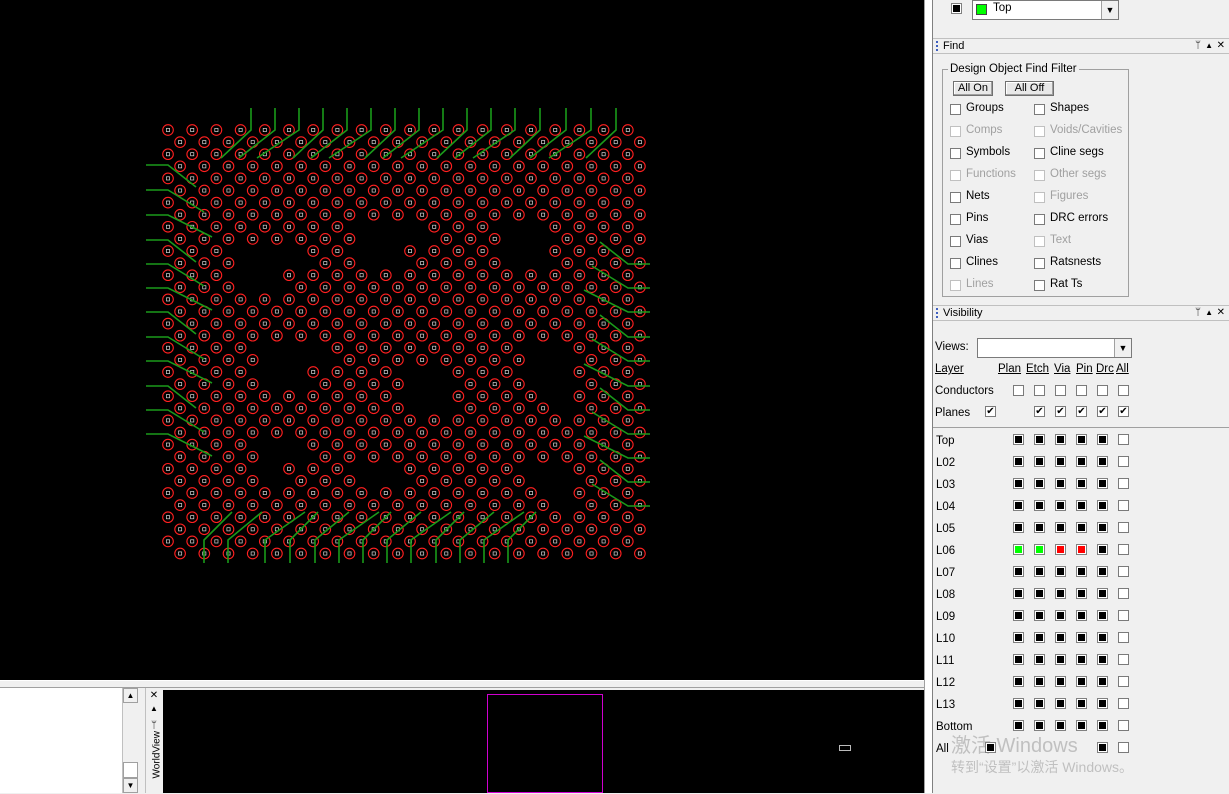 The image size is (1229, 794). Describe the element at coordinates (130, 770) in the screenshot. I see `scroll-thumb` at that location.